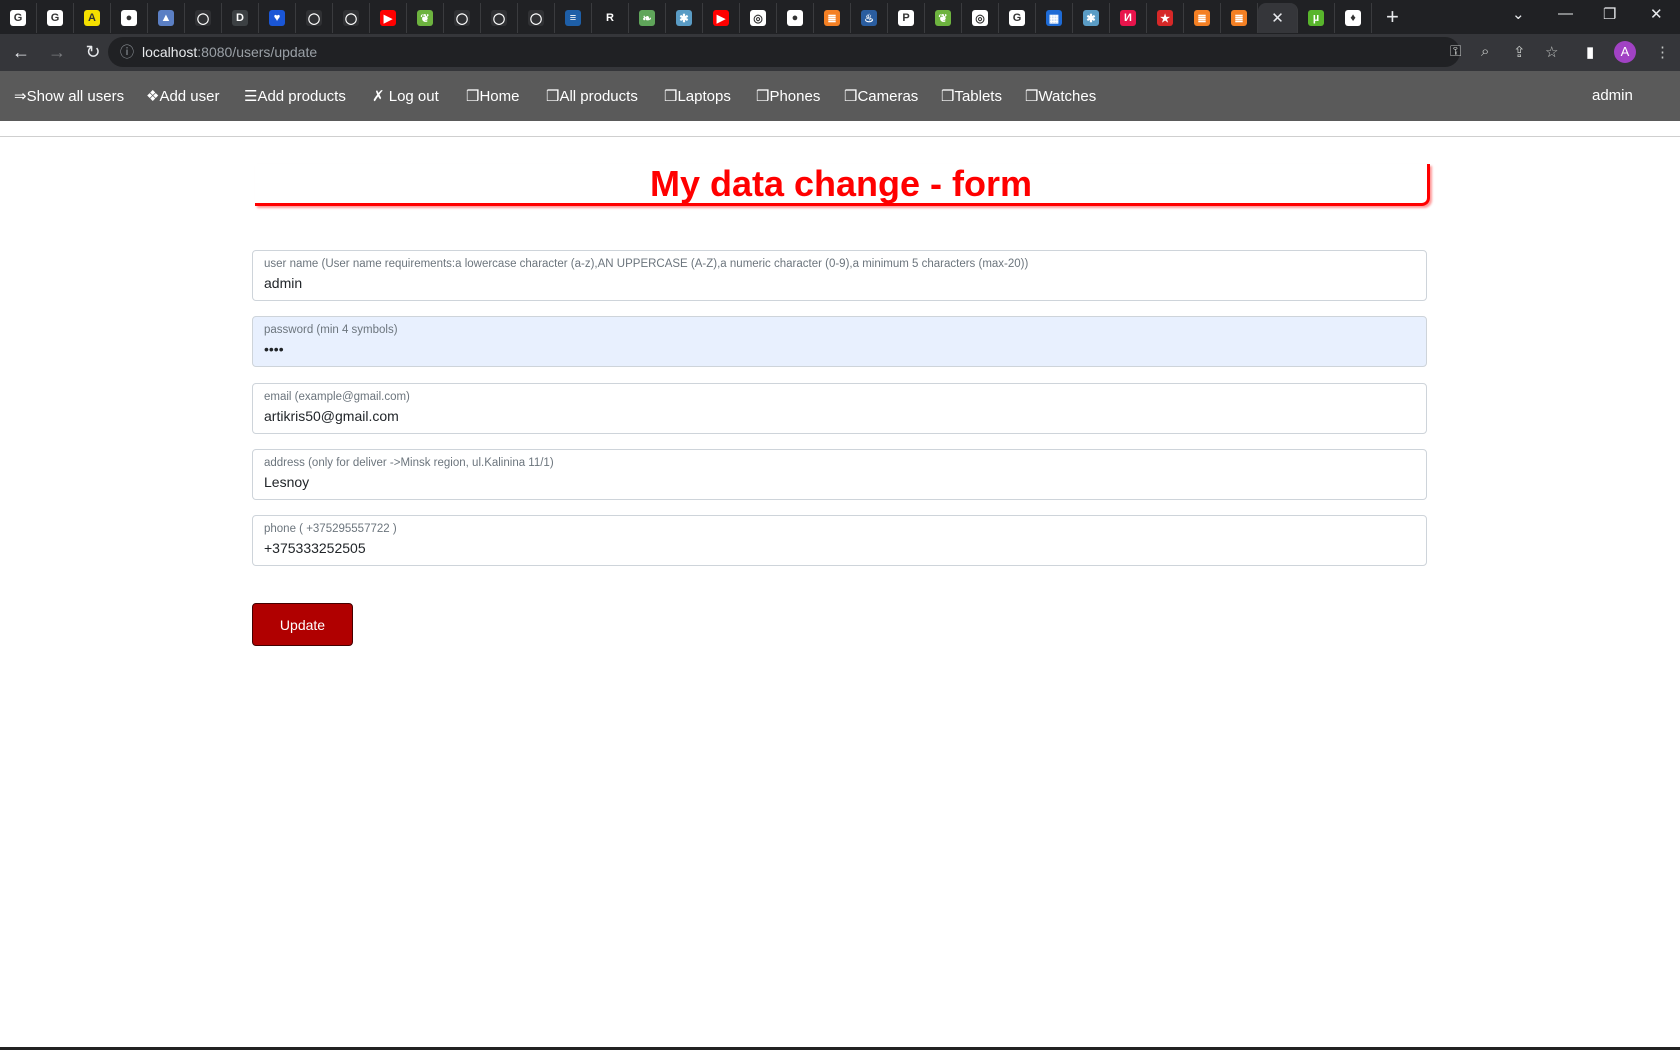  Describe the element at coordinates (610, 18) in the screenshot. I see `browser-tab: R` at that location.